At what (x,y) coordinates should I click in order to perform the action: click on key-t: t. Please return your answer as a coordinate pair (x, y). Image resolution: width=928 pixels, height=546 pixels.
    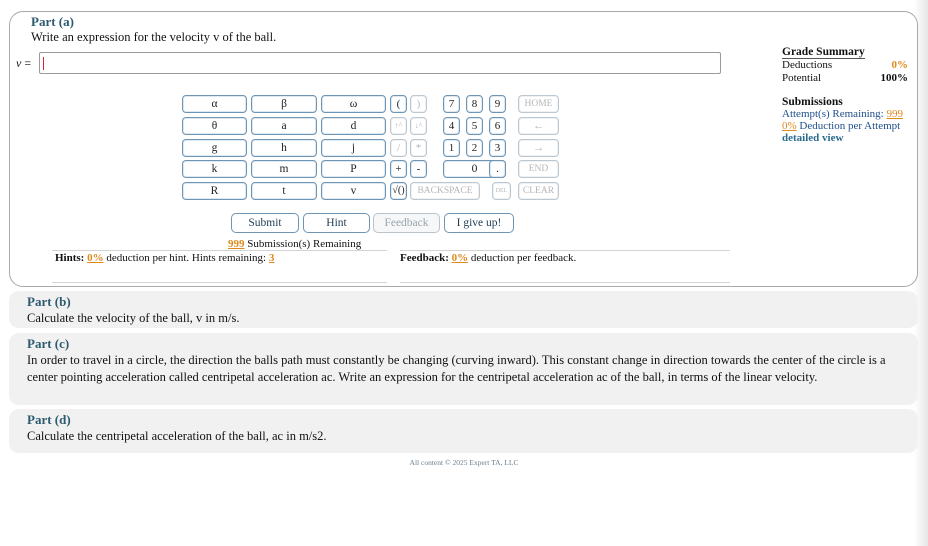
    Looking at the image, I should click on (284, 191).